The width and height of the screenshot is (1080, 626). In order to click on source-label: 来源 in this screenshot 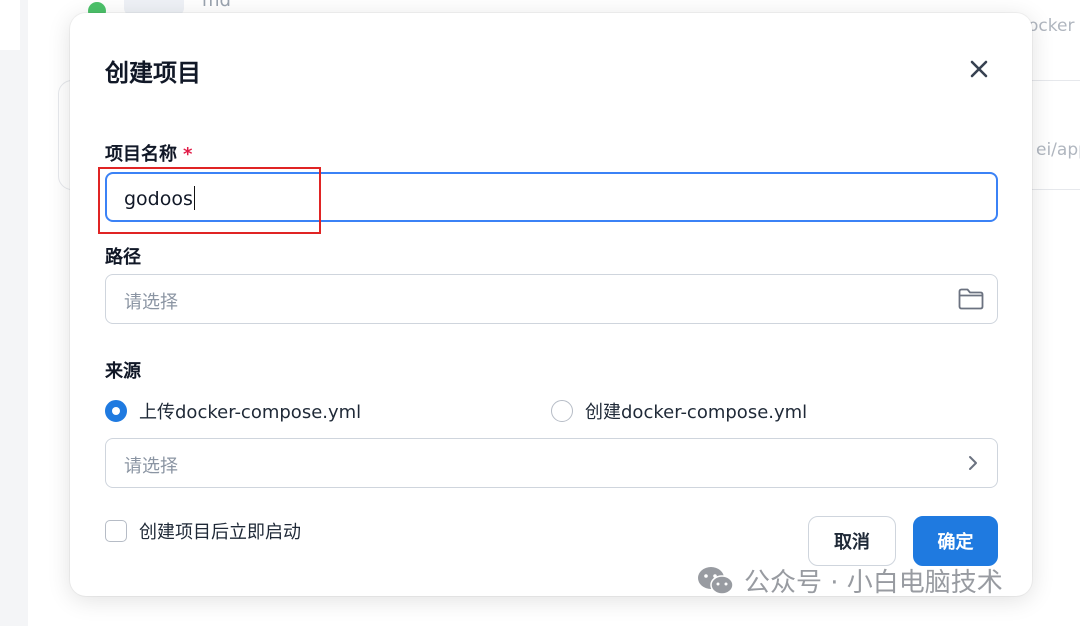, I will do `click(123, 371)`.